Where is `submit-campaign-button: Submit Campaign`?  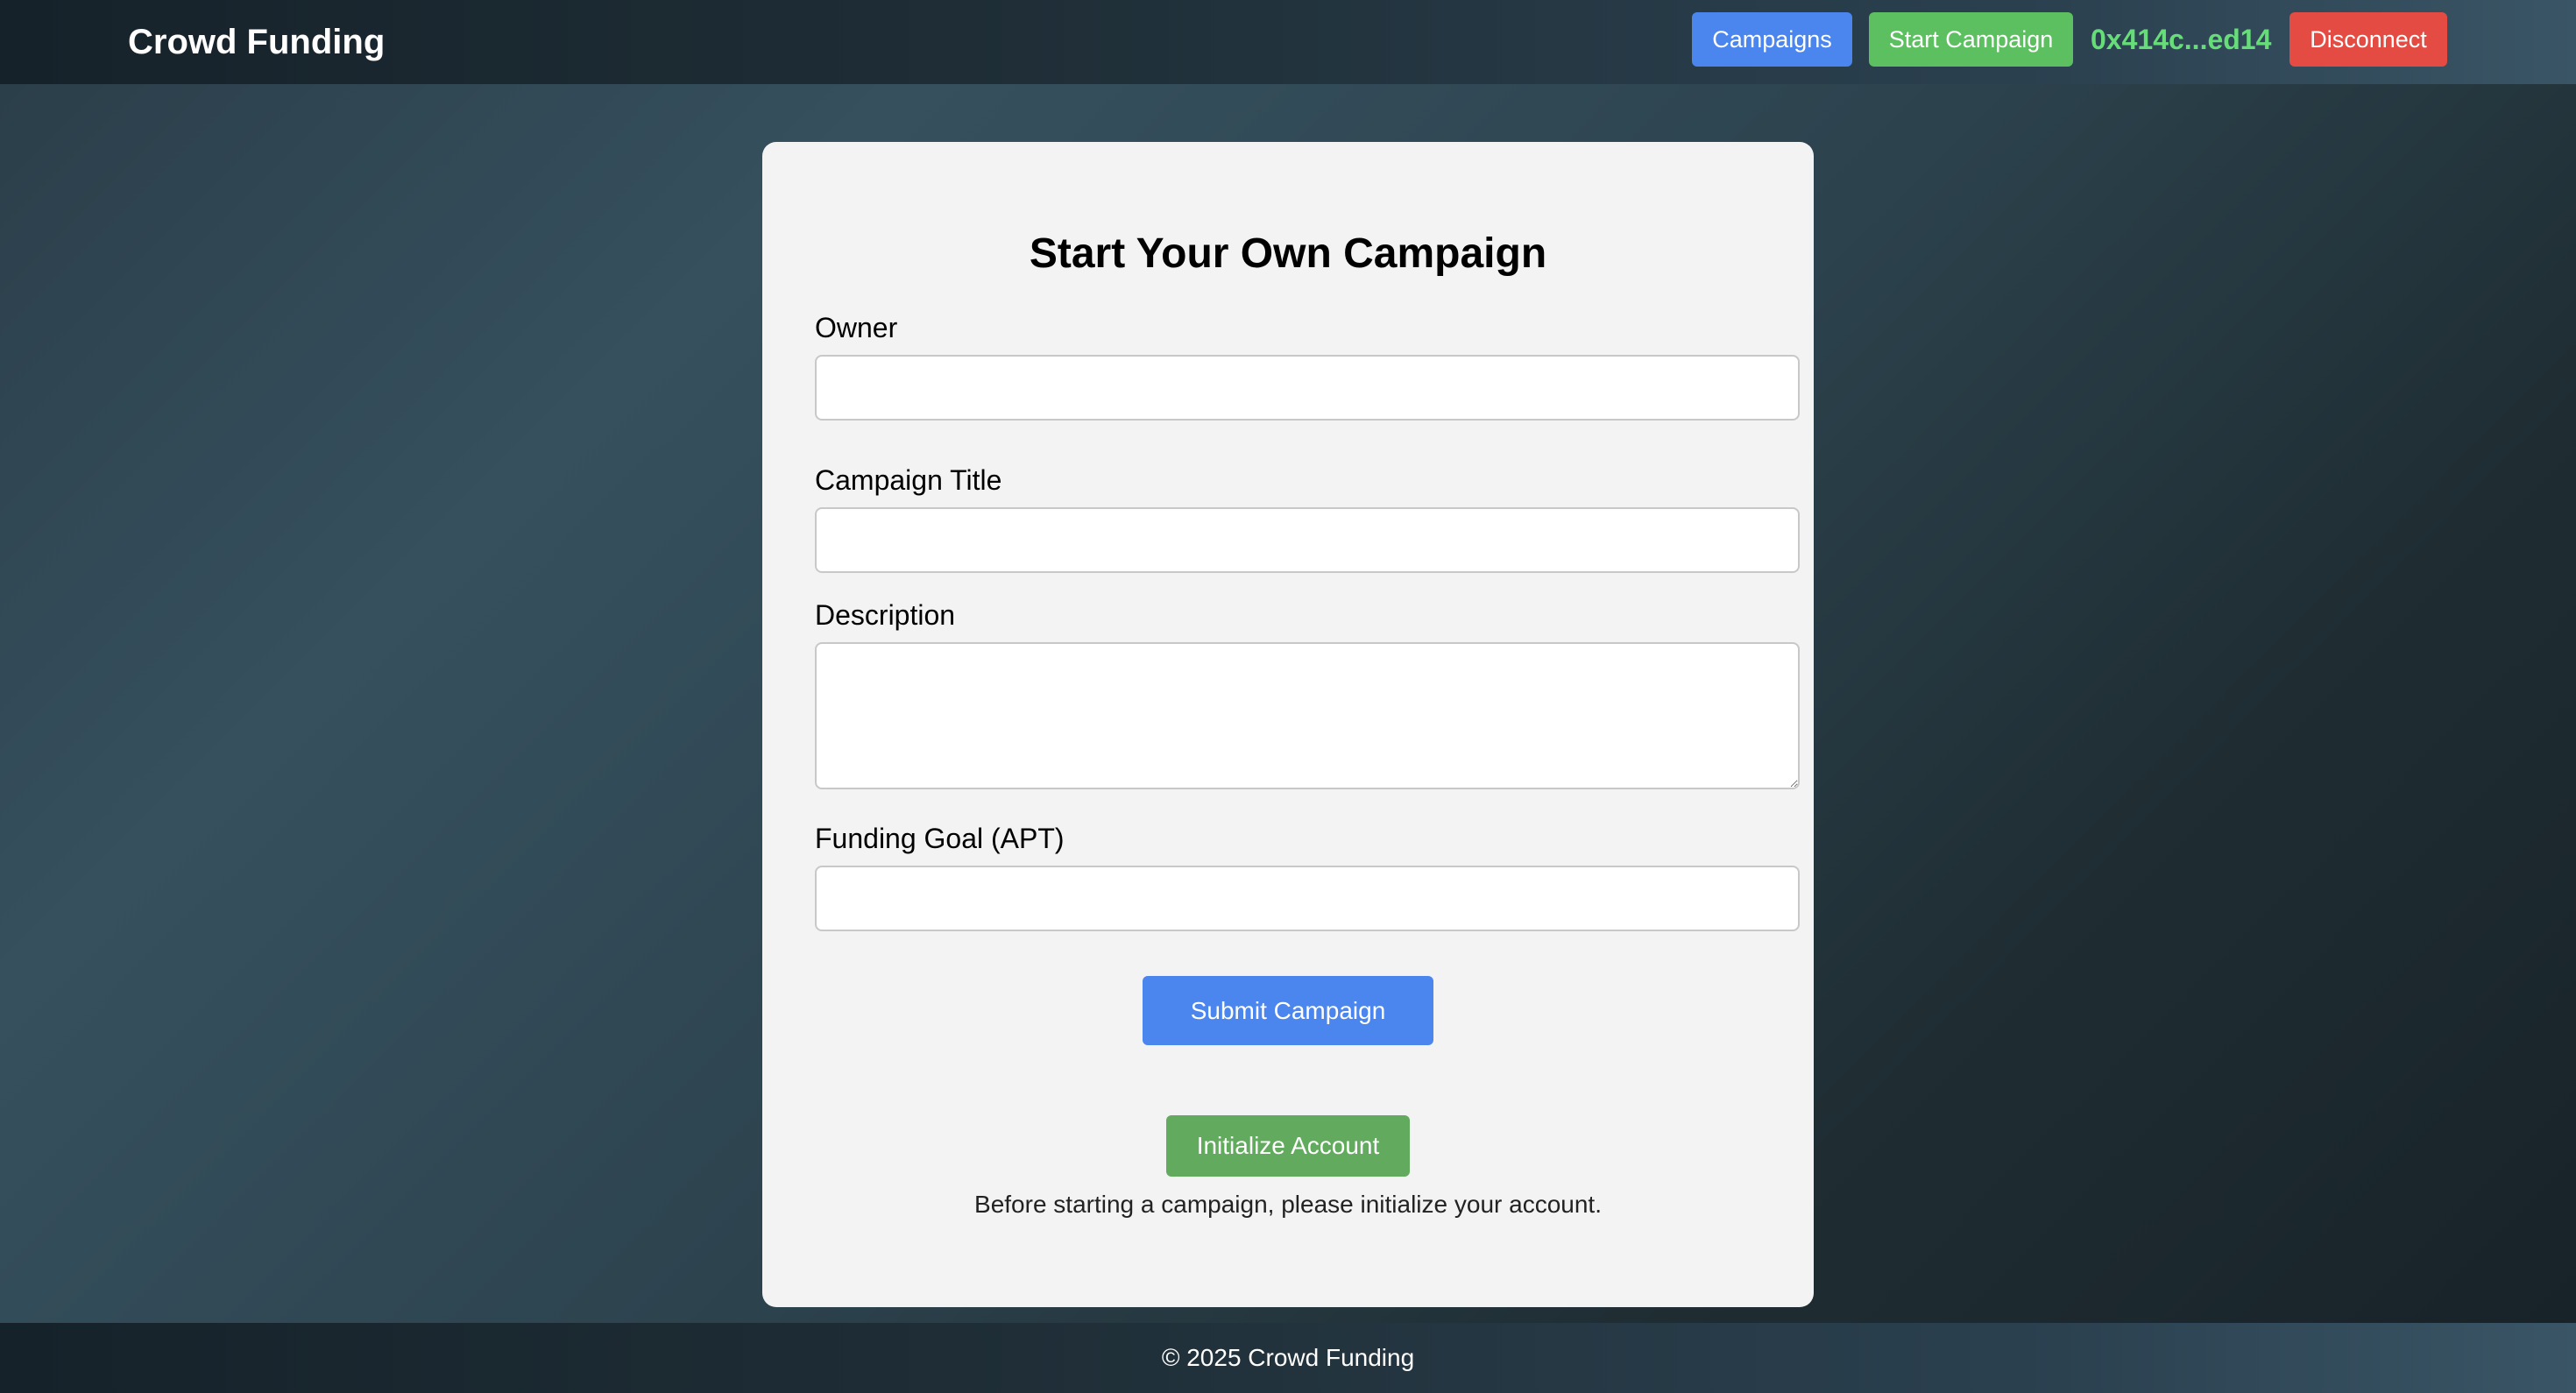 submit-campaign-button: Submit Campaign is located at coordinates (1288, 1011).